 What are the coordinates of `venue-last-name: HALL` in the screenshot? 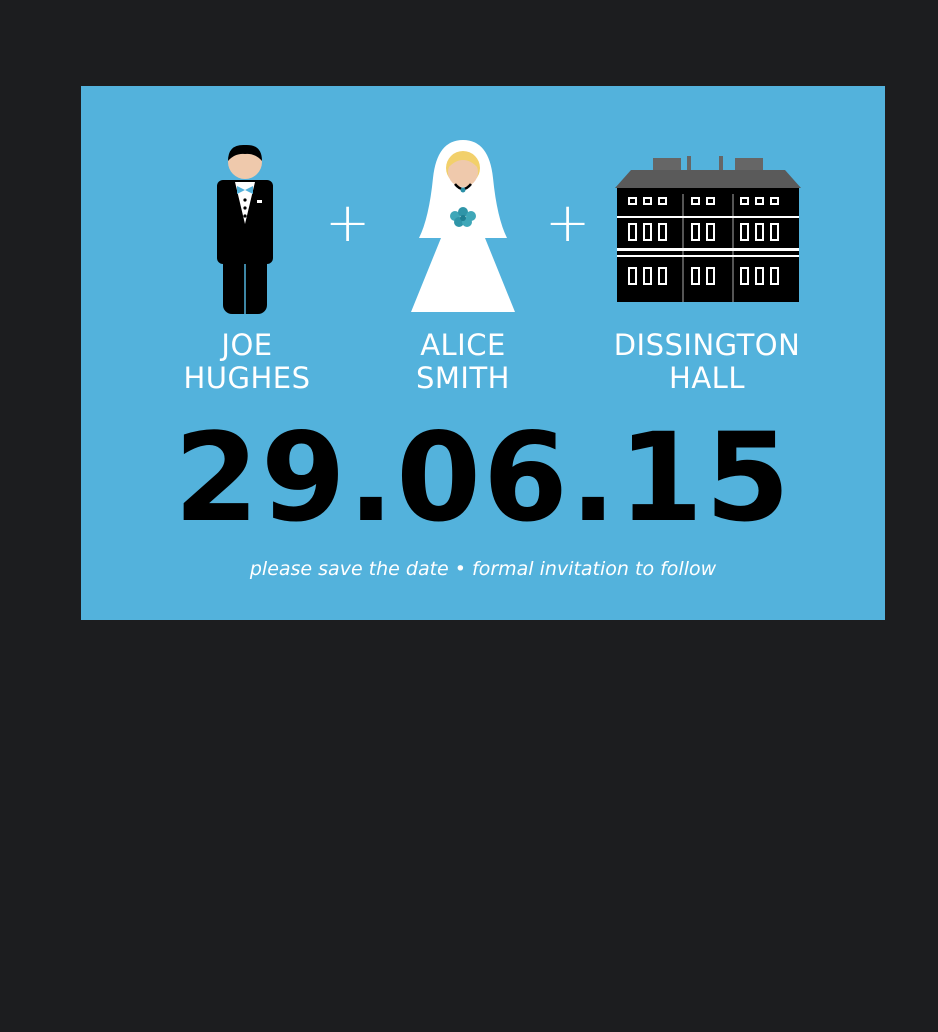 It's located at (707, 378).